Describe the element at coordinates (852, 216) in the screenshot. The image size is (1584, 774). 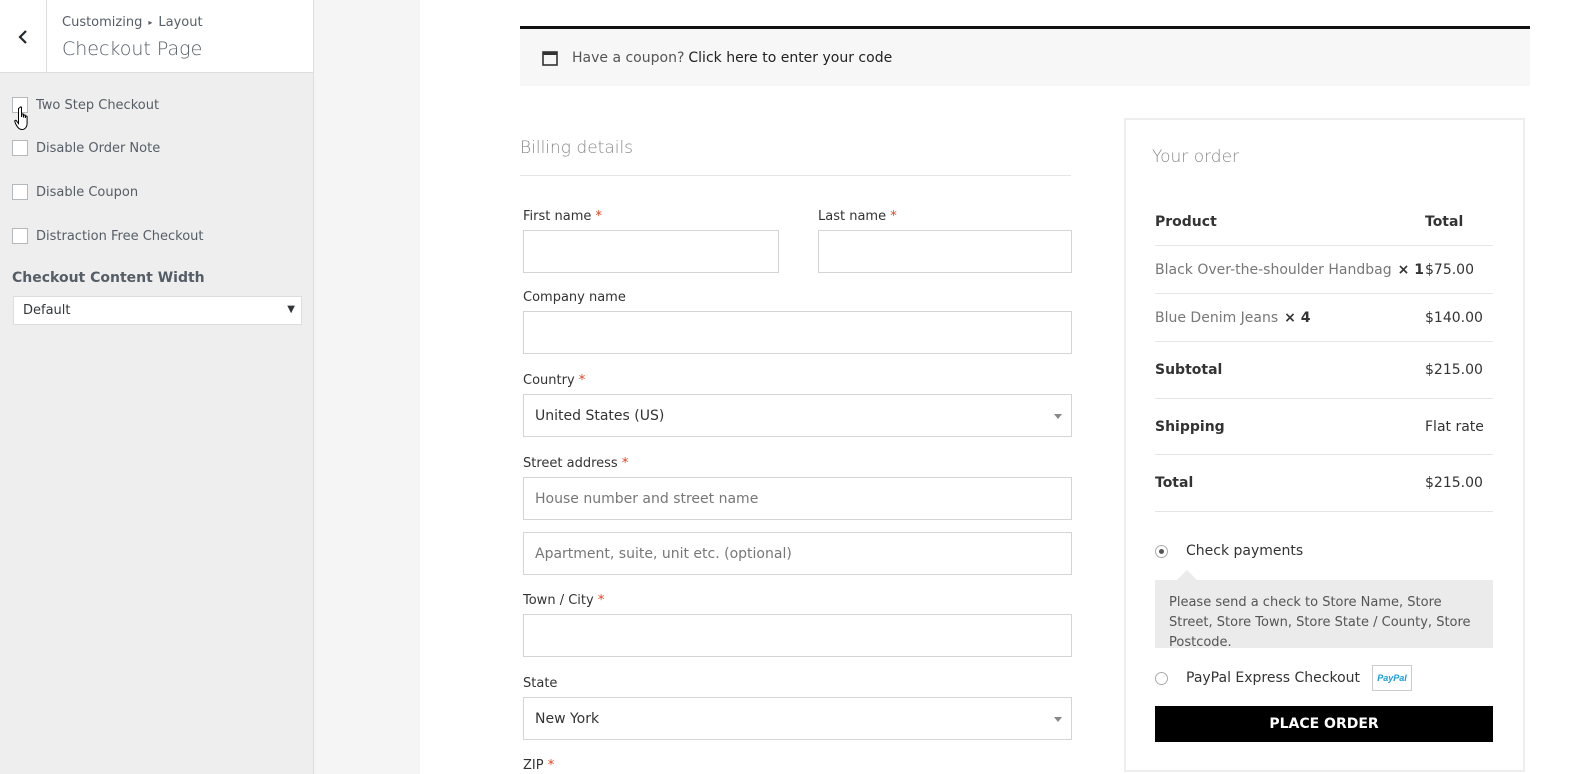
I see `label-text: Last name` at that location.